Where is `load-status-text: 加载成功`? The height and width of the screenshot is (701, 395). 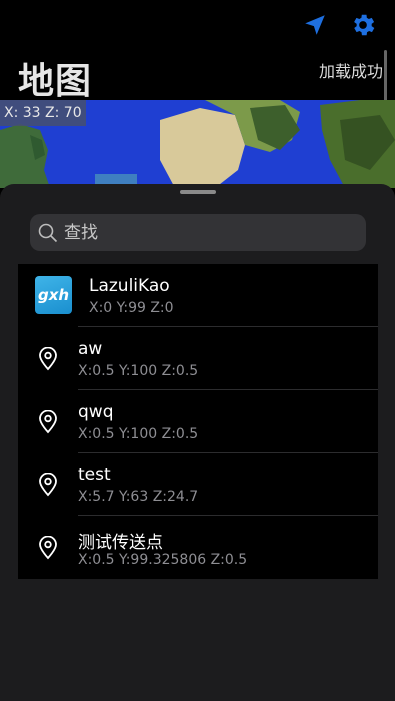
load-status-text: 加载成功 is located at coordinates (351, 71).